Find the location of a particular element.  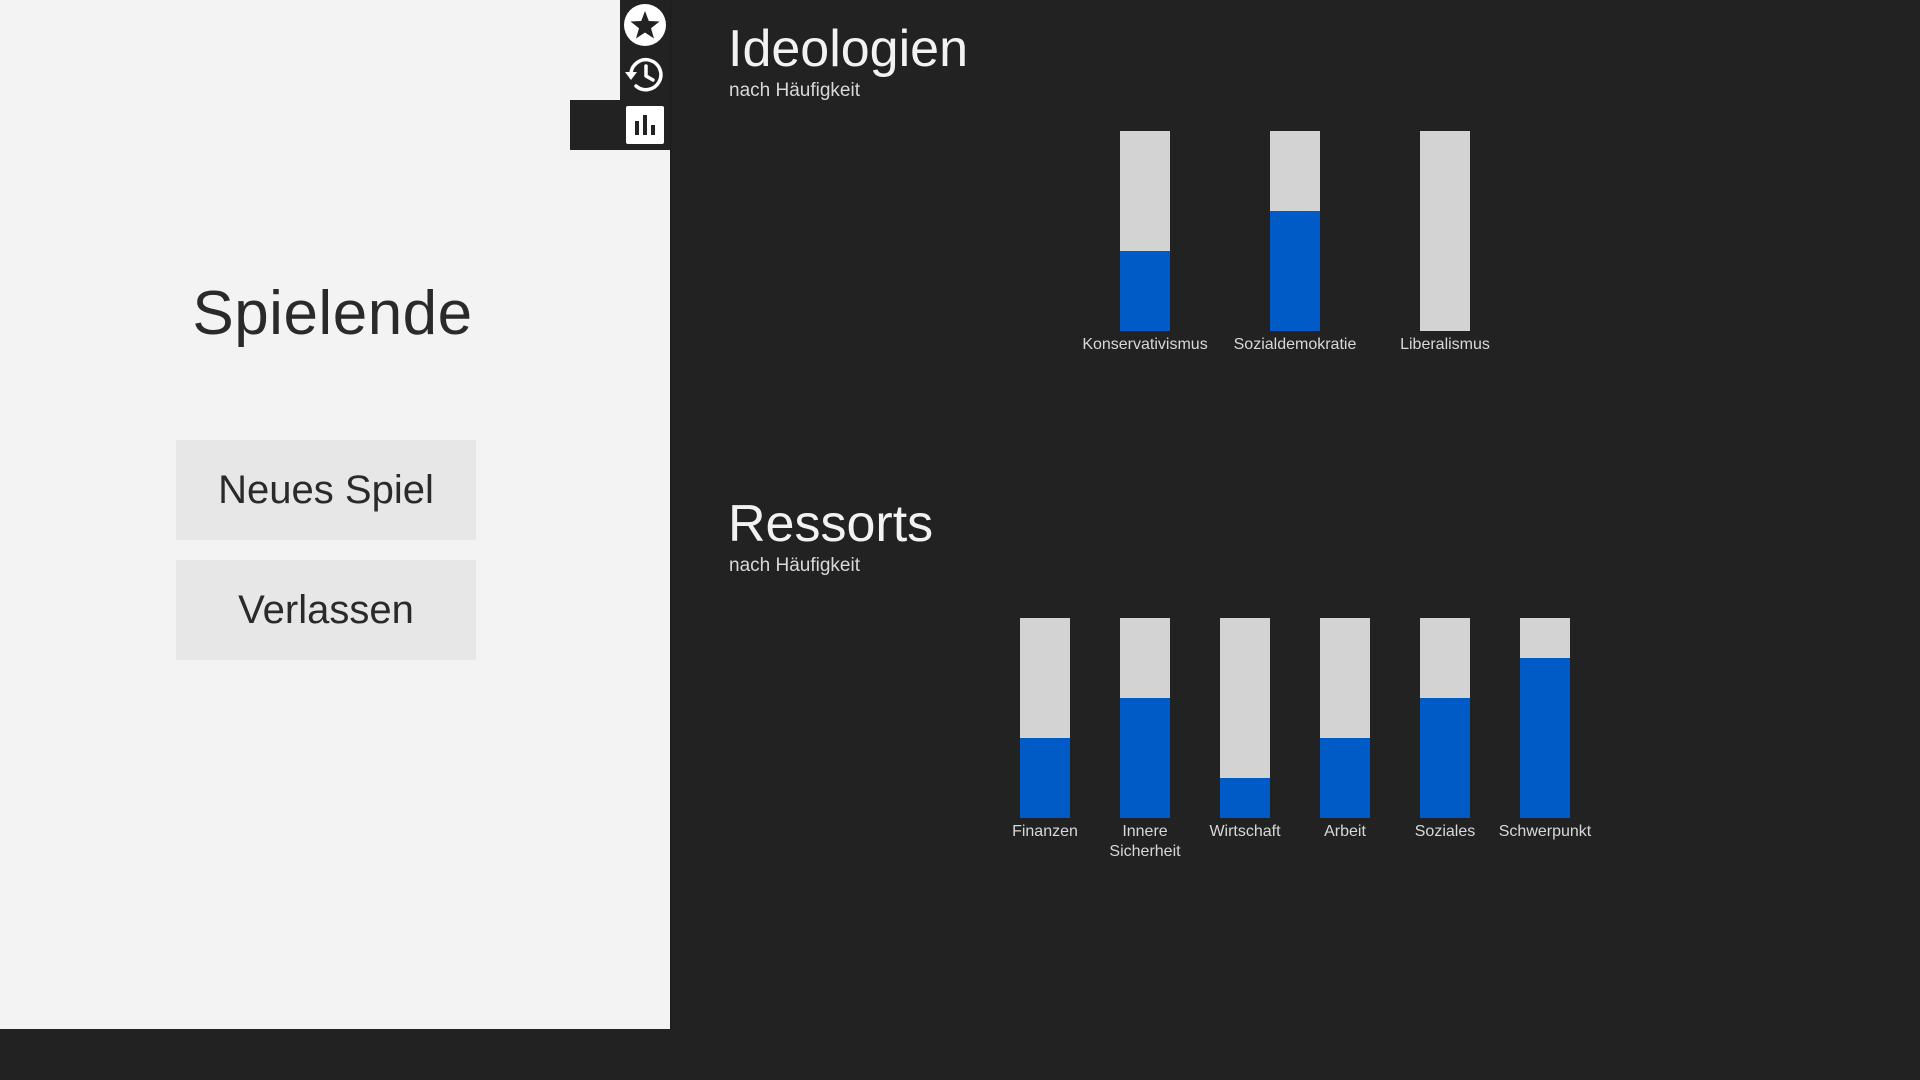

bar-label: Schwerpunkt is located at coordinates (1545, 831).